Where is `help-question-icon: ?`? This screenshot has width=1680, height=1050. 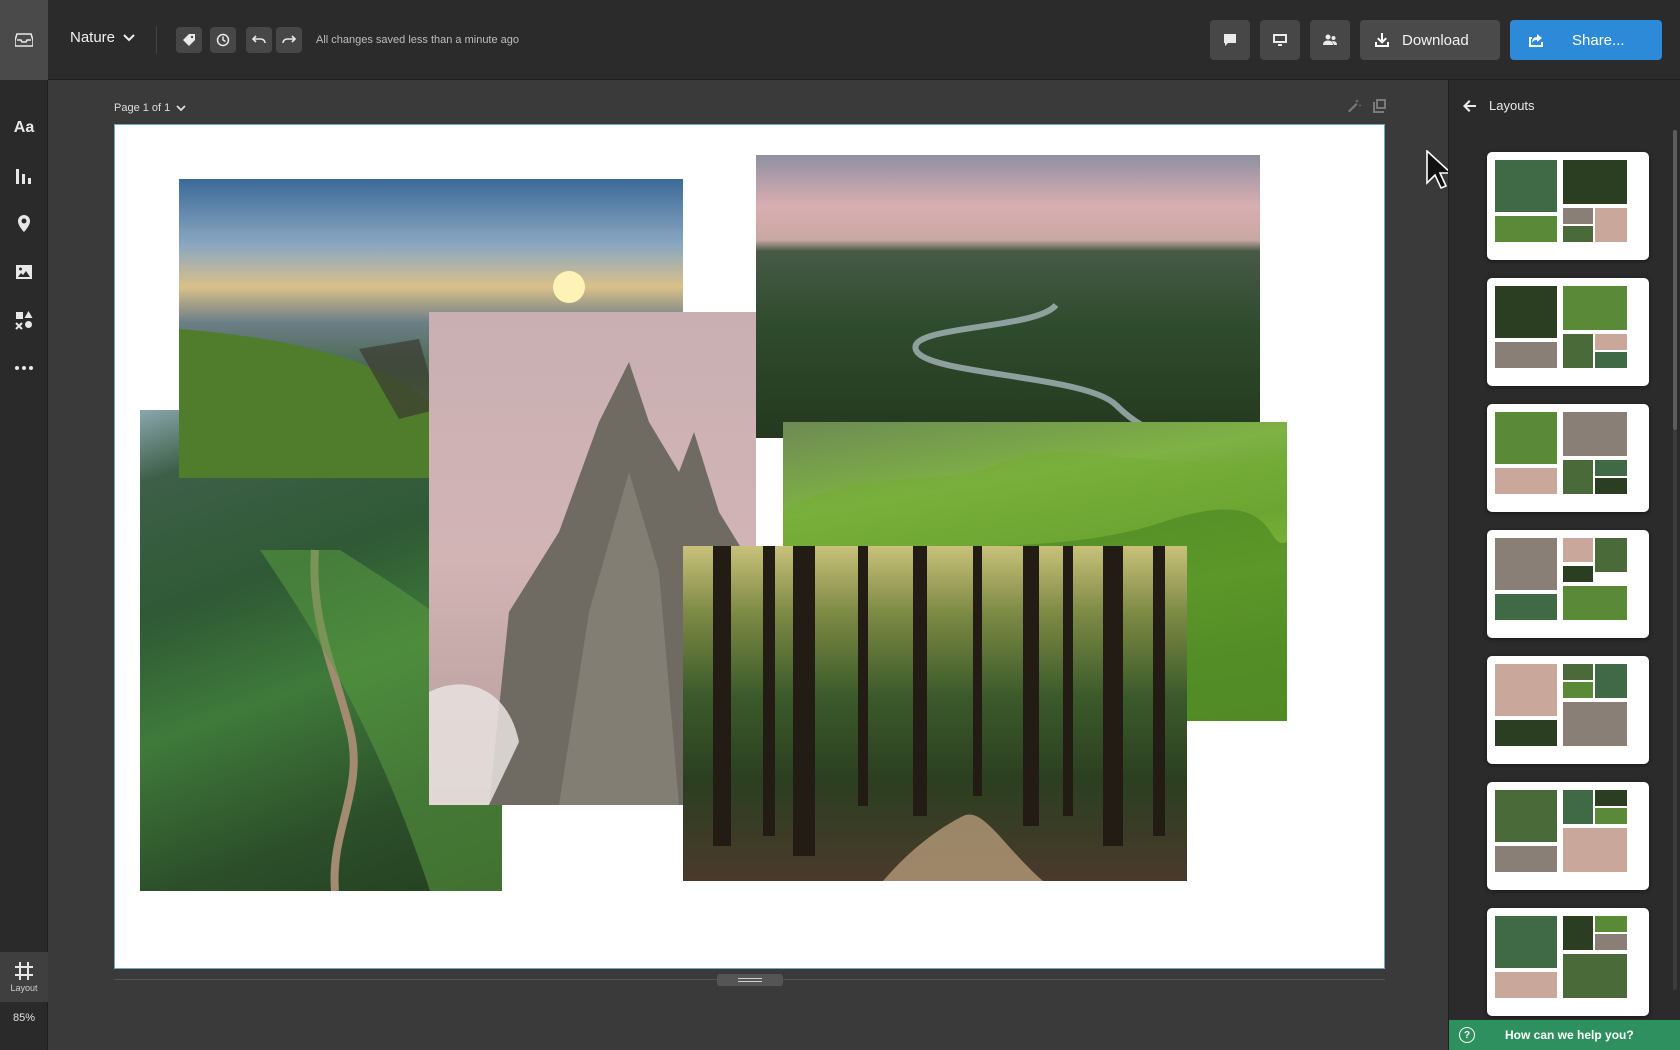
help-question-icon: ? is located at coordinates (1467, 1035).